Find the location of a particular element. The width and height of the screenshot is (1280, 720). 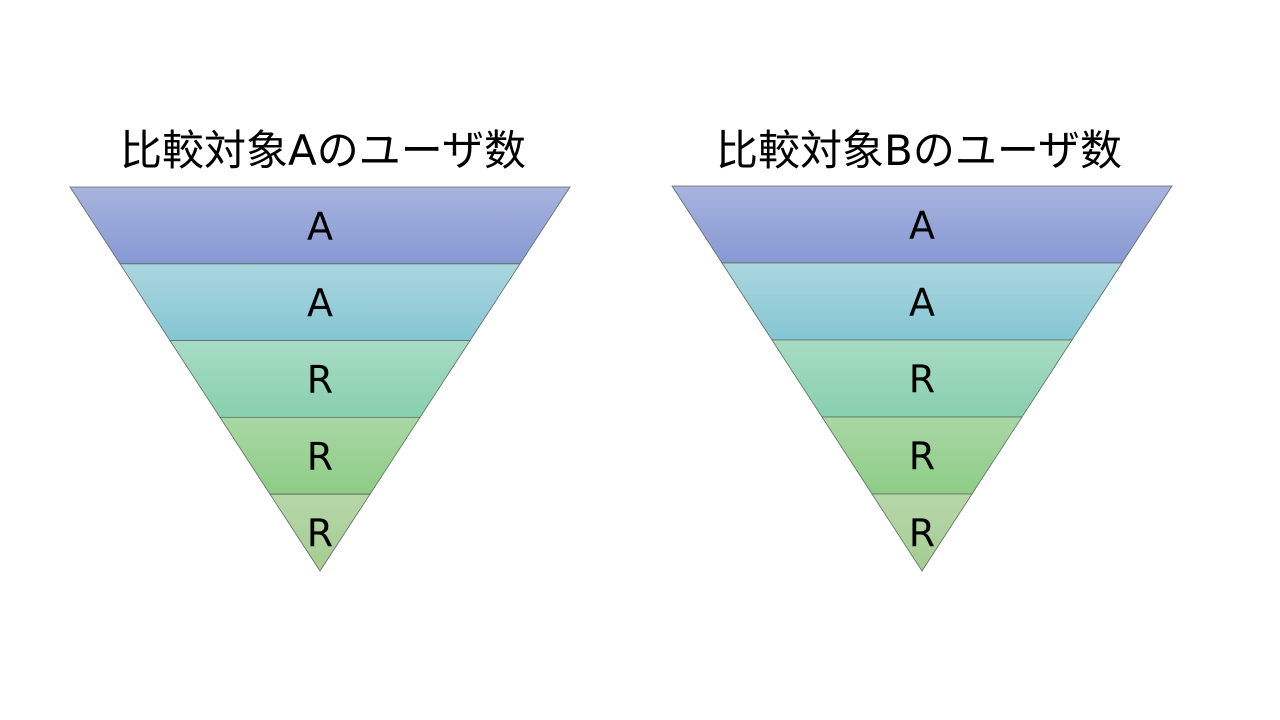

funnel-a-stage-2-label: A is located at coordinates (320, 303).